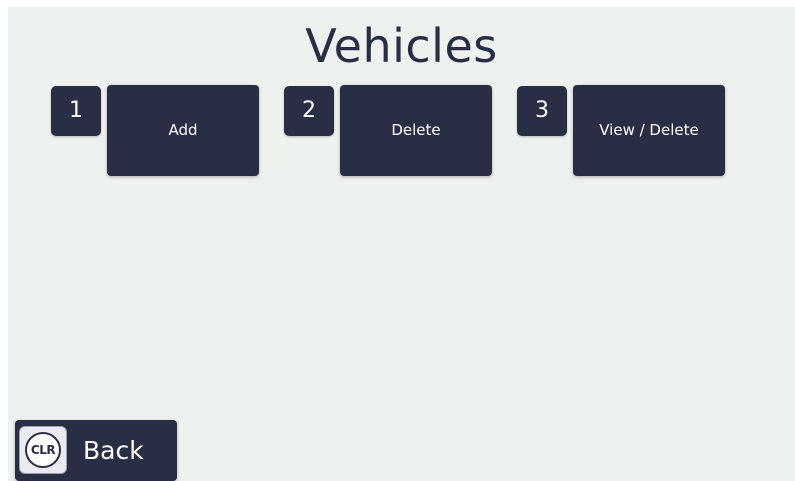  I want to click on add-button: Add, so click(183, 130).